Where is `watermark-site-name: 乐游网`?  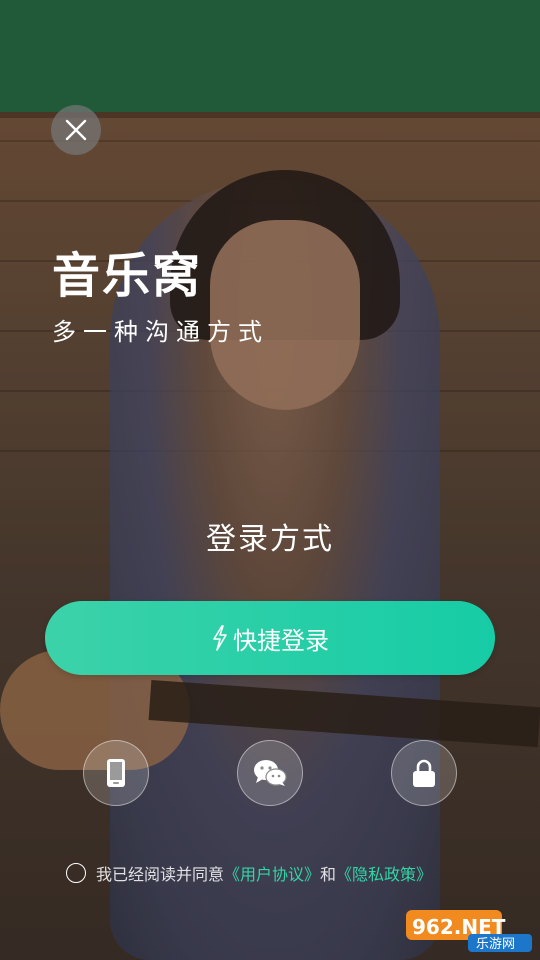
watermark-site-name: 乐游网 is located at coordinates (495, 944).